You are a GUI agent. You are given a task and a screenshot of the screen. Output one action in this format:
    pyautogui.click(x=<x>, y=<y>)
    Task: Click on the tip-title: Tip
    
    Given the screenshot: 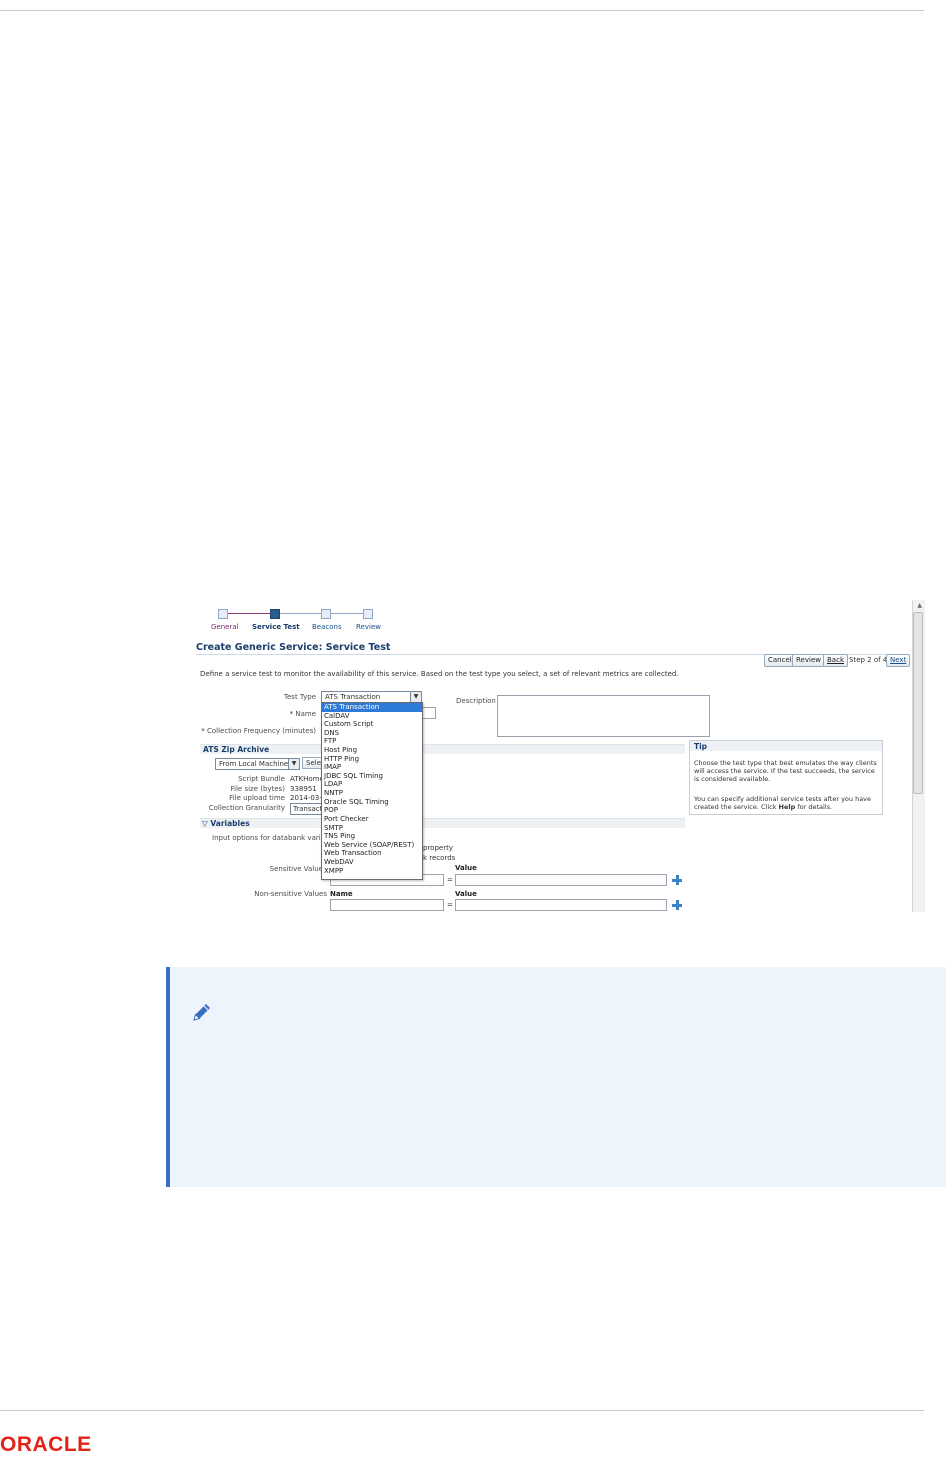 What is the action you would take?
    pyautogui.click(x=701, y=746)
    